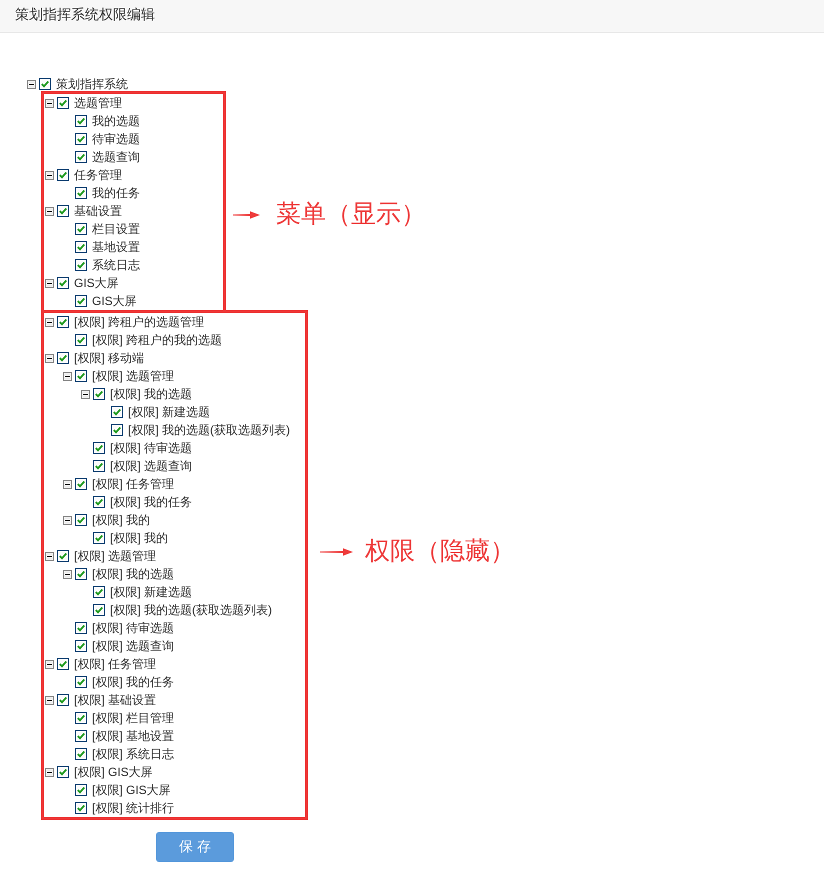  I want to click on tree-node-label: 我的选题, so click(116, 121).